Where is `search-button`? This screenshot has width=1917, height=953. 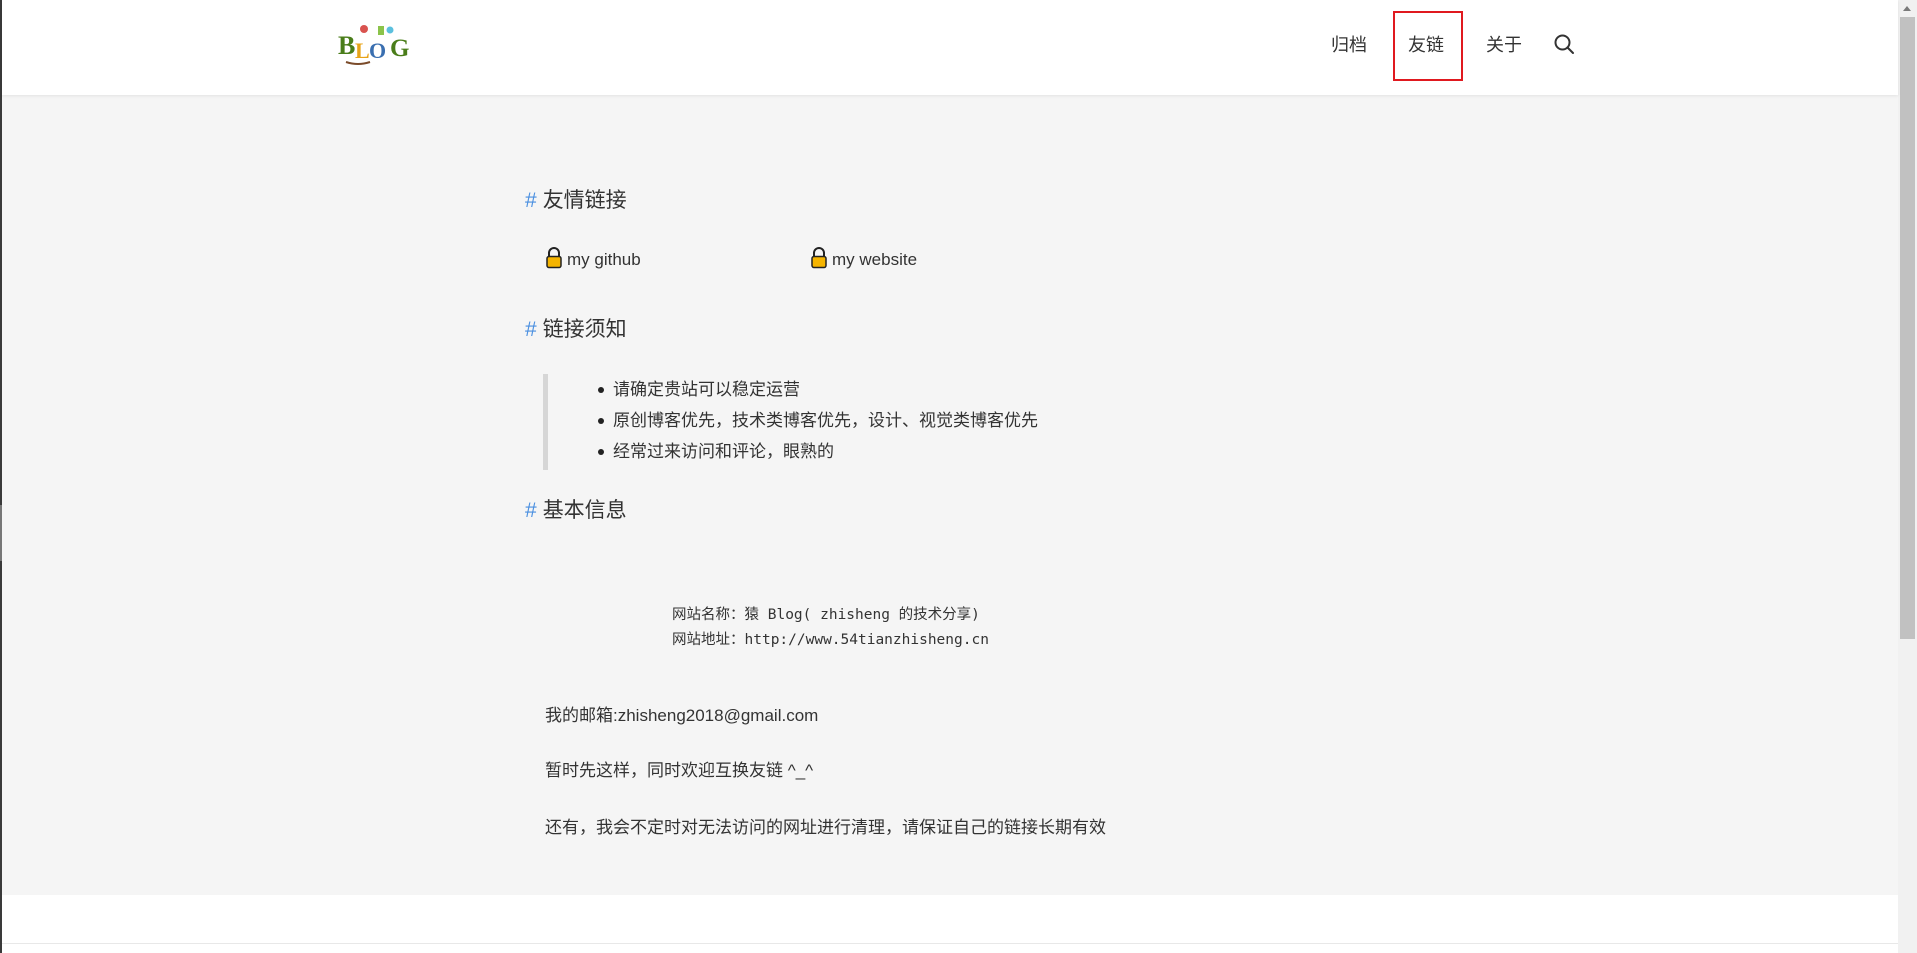 search-button is located at coordinates (1564, 44).